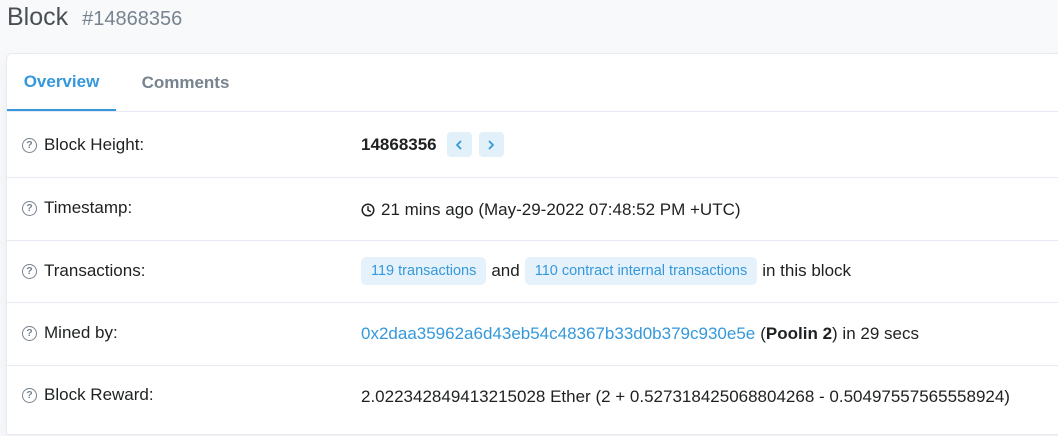 Image resolution: width=1058 pixels, height=436 pixels. What do you see at coordinates (61, 82) in the screenshot?
I see `tab-overview: Overview` at bounding box center [61, 82].